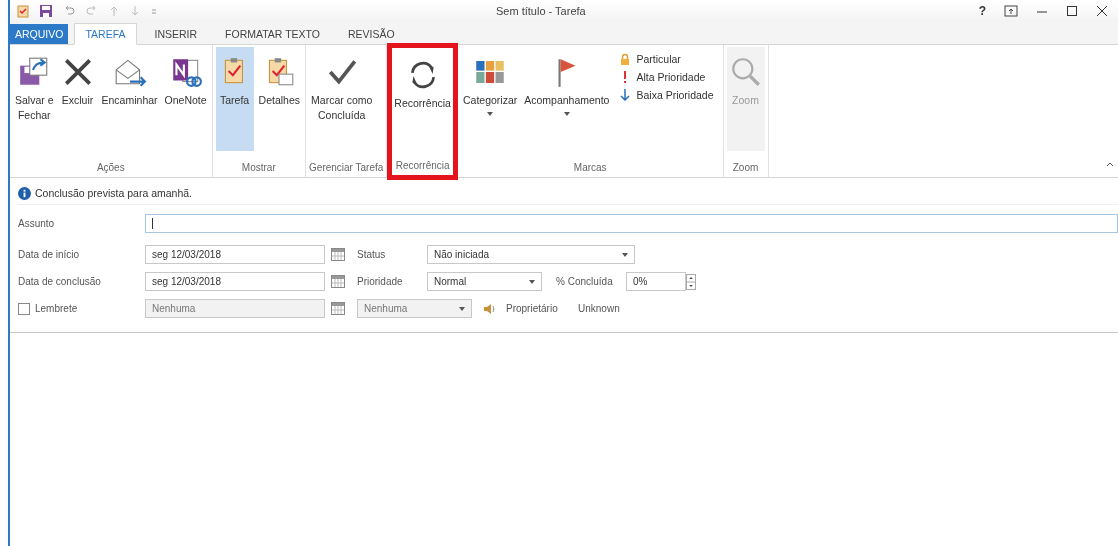 This screenshot has height=546, width=1118. Describe the element at coordinates (185, 99) in the screenshot. I see `ribbon-button: OneNote` at that location.